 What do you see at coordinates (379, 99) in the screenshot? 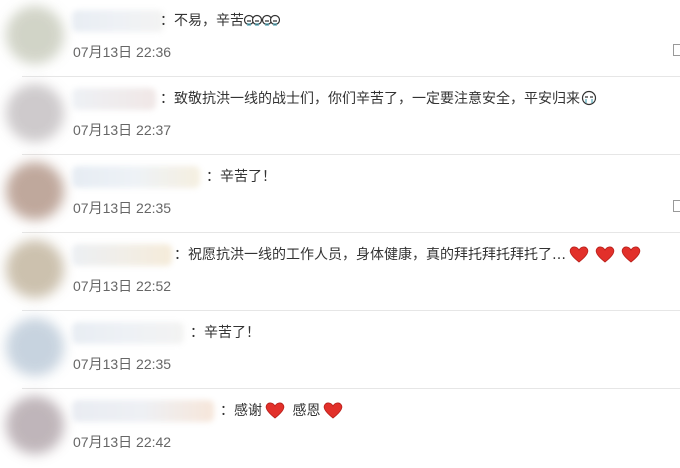
I see `comment-text: ：致敬抗洪一线的战士们，你们辛苦了，一定要注意安全，平安归来` at bounding box center [379, 99].